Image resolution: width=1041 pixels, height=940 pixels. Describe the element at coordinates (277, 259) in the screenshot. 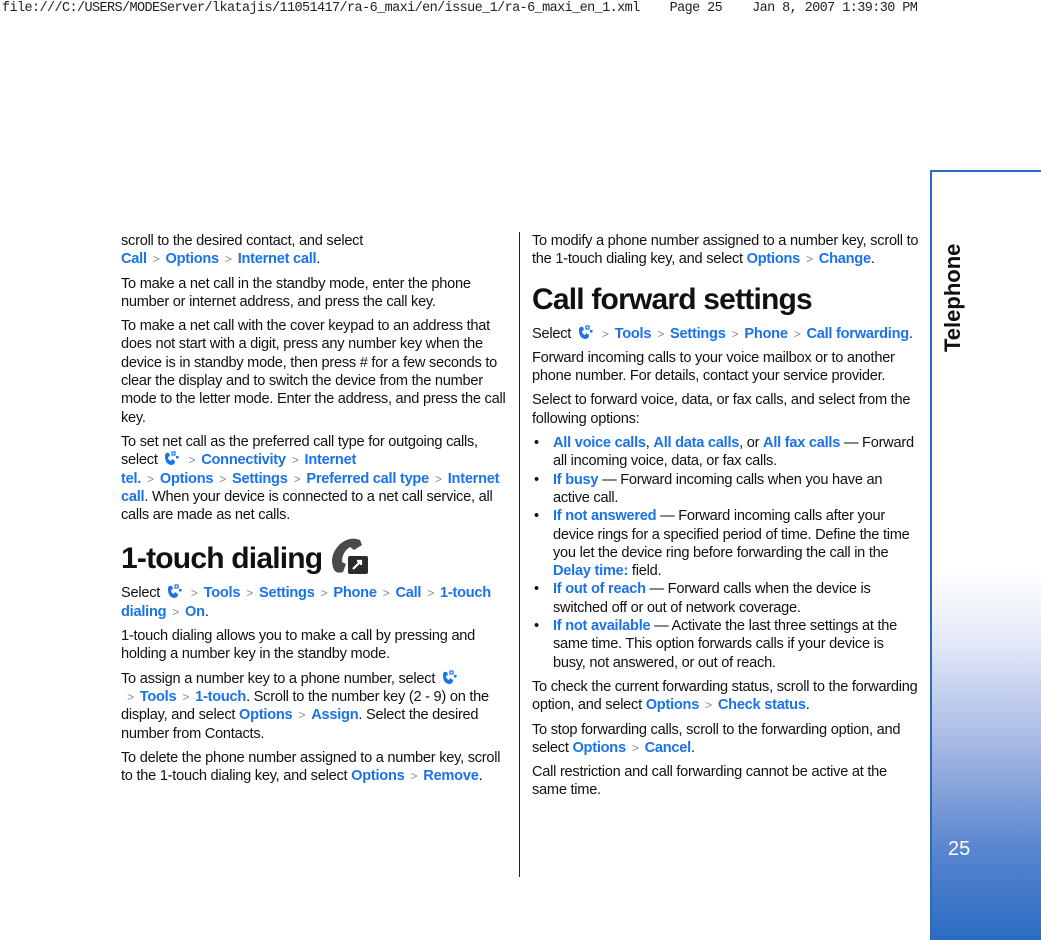

I see `menu-link-internet-call: Internet call` at that location.